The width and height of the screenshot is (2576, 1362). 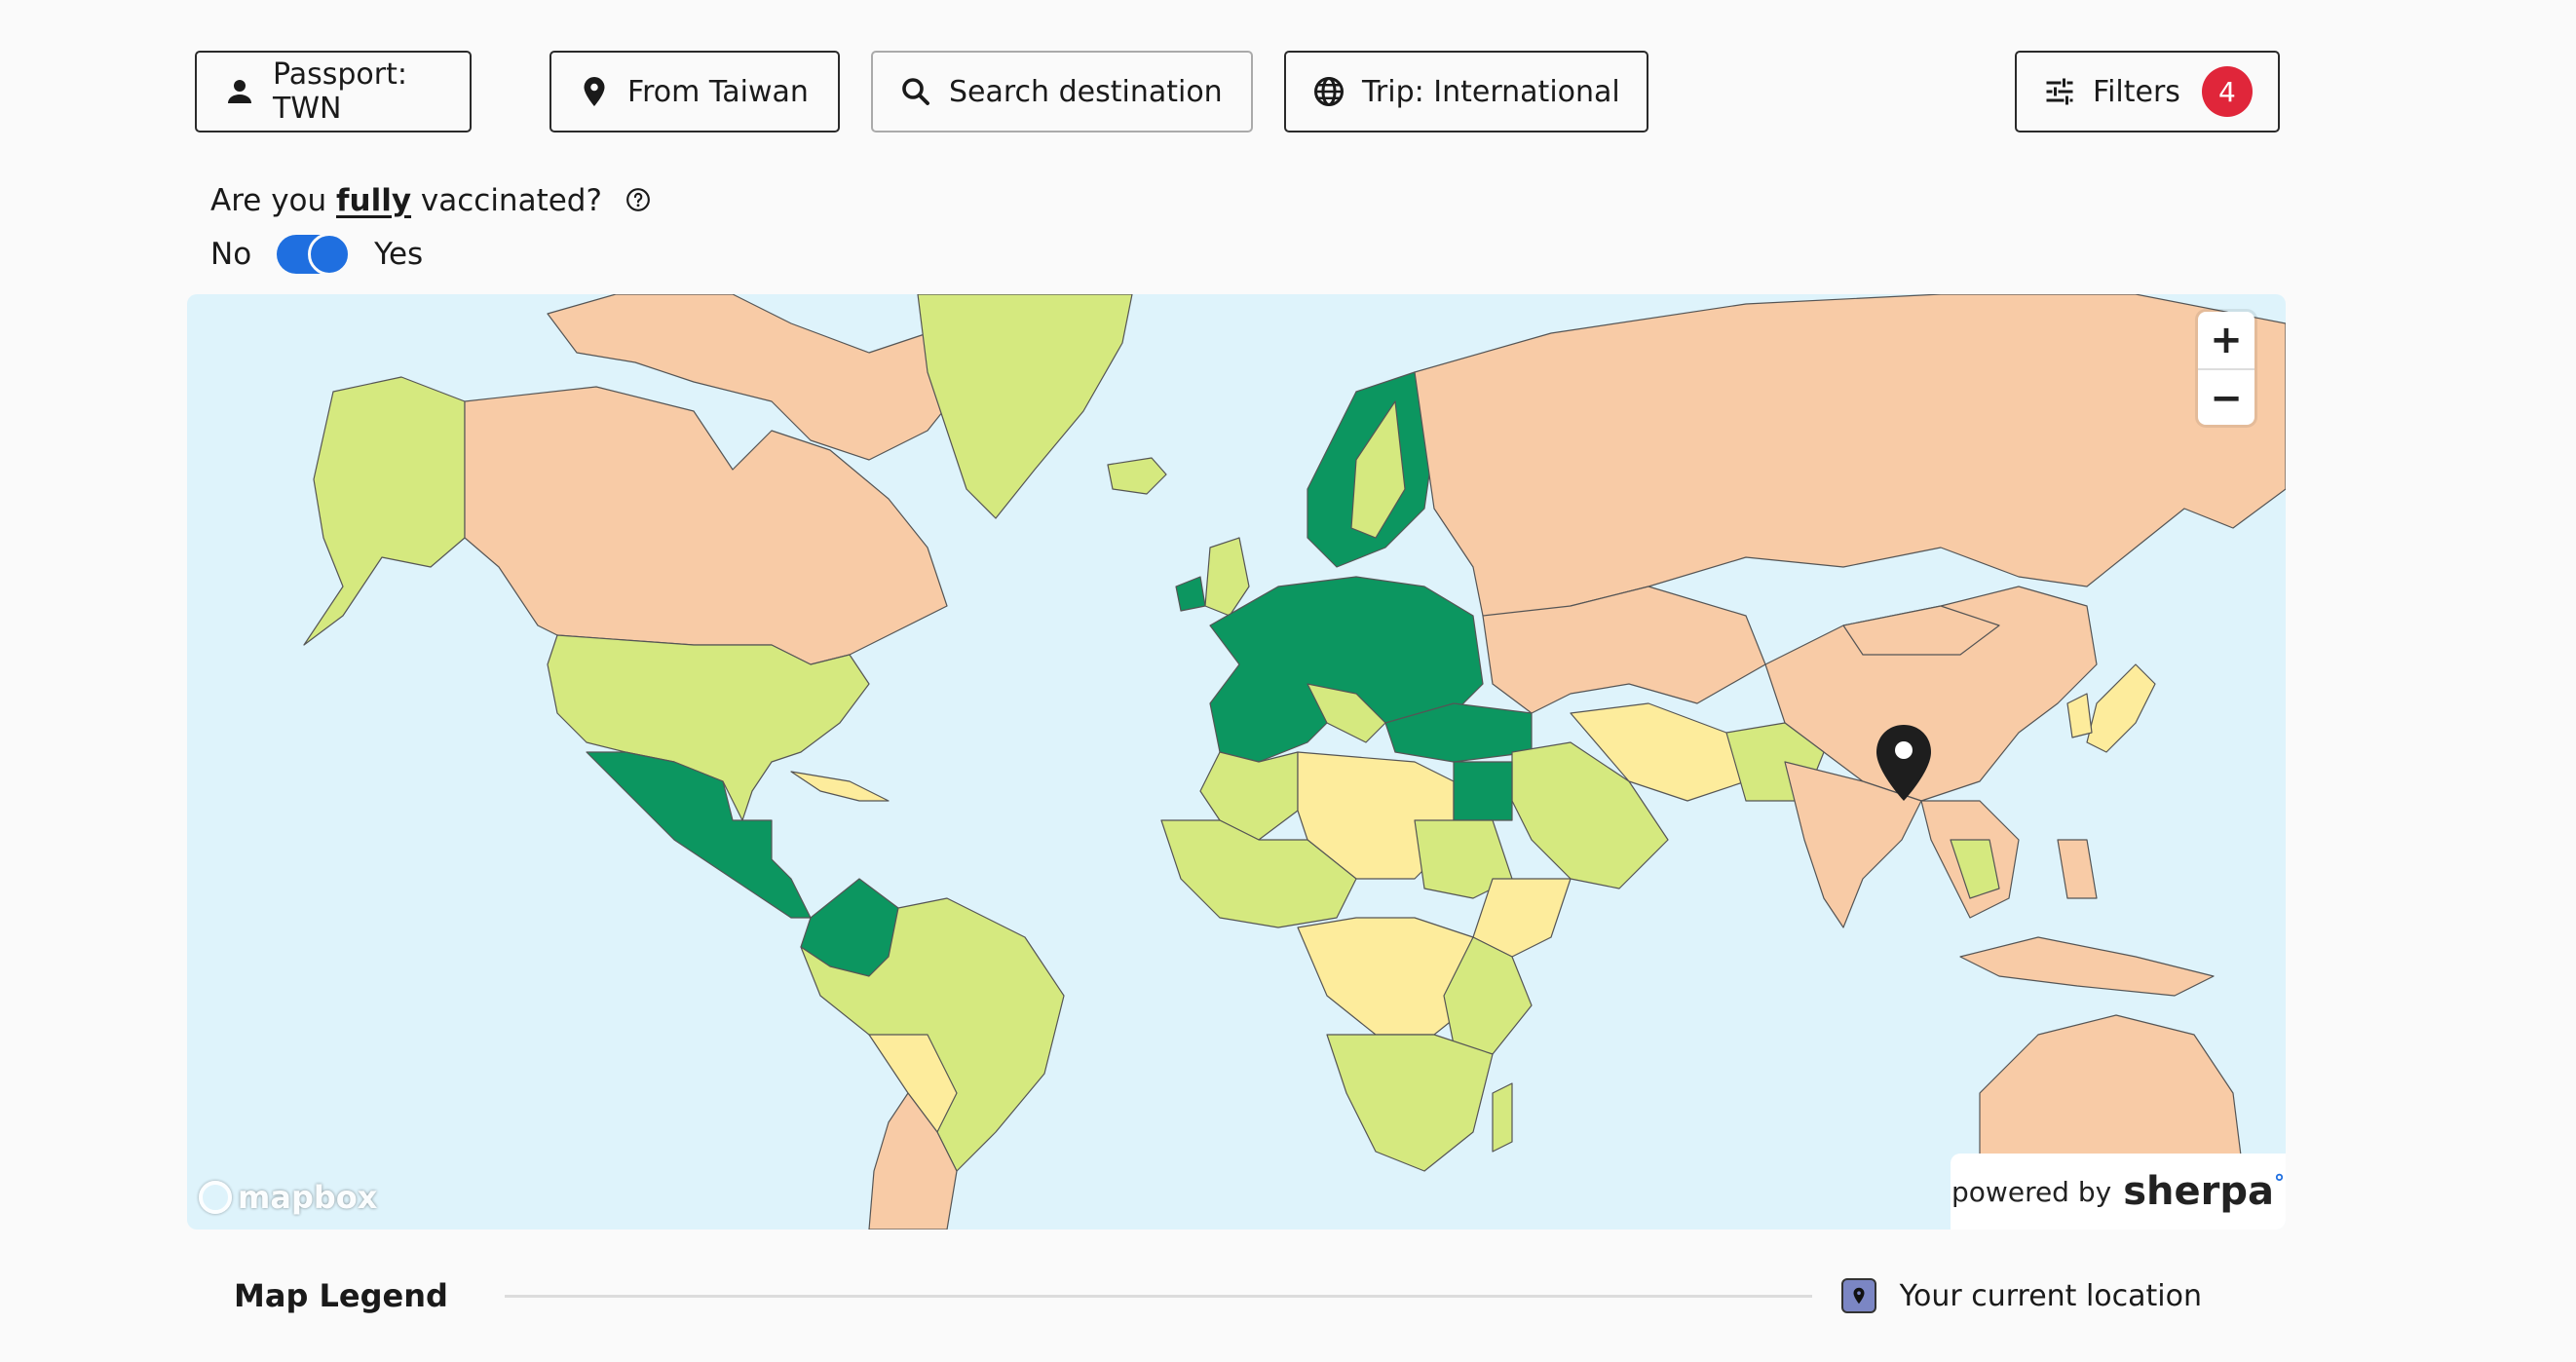 What do you see at coordinates (399, 254) in the screenshot?
I see `toggle-yes-label: Yes` at bounding box center [399, 254].